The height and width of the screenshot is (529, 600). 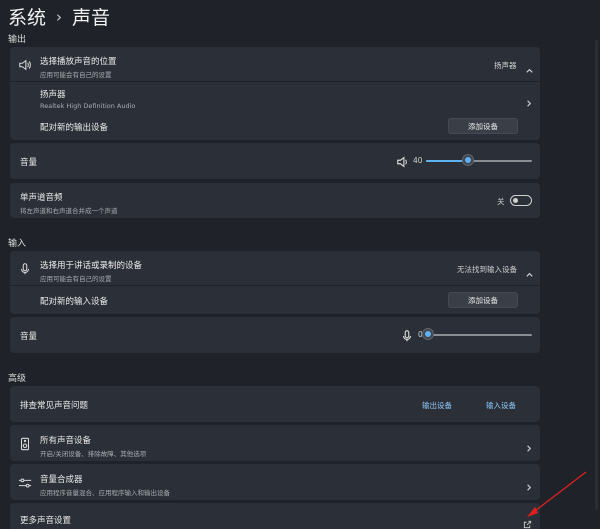 What do you see at coordinates (29, 337) in the screenshot?
I see `input-volume-title: 音量` at bounding box center [29, 337].